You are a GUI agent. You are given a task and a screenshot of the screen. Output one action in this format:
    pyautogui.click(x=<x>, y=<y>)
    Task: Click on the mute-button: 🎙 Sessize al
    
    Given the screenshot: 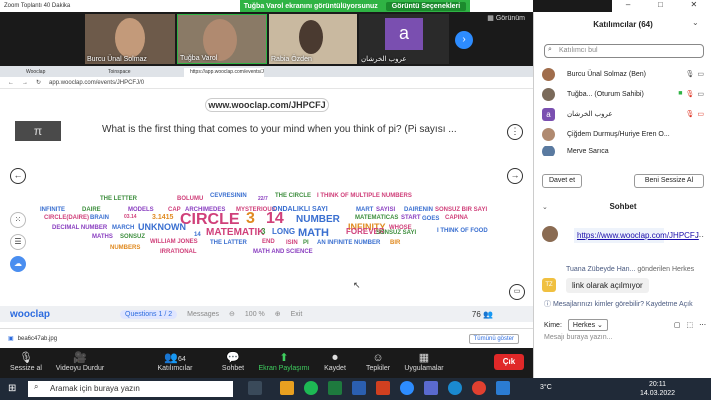 What is the action you would take?
    pyautogui.click(x=26, y=361)
    